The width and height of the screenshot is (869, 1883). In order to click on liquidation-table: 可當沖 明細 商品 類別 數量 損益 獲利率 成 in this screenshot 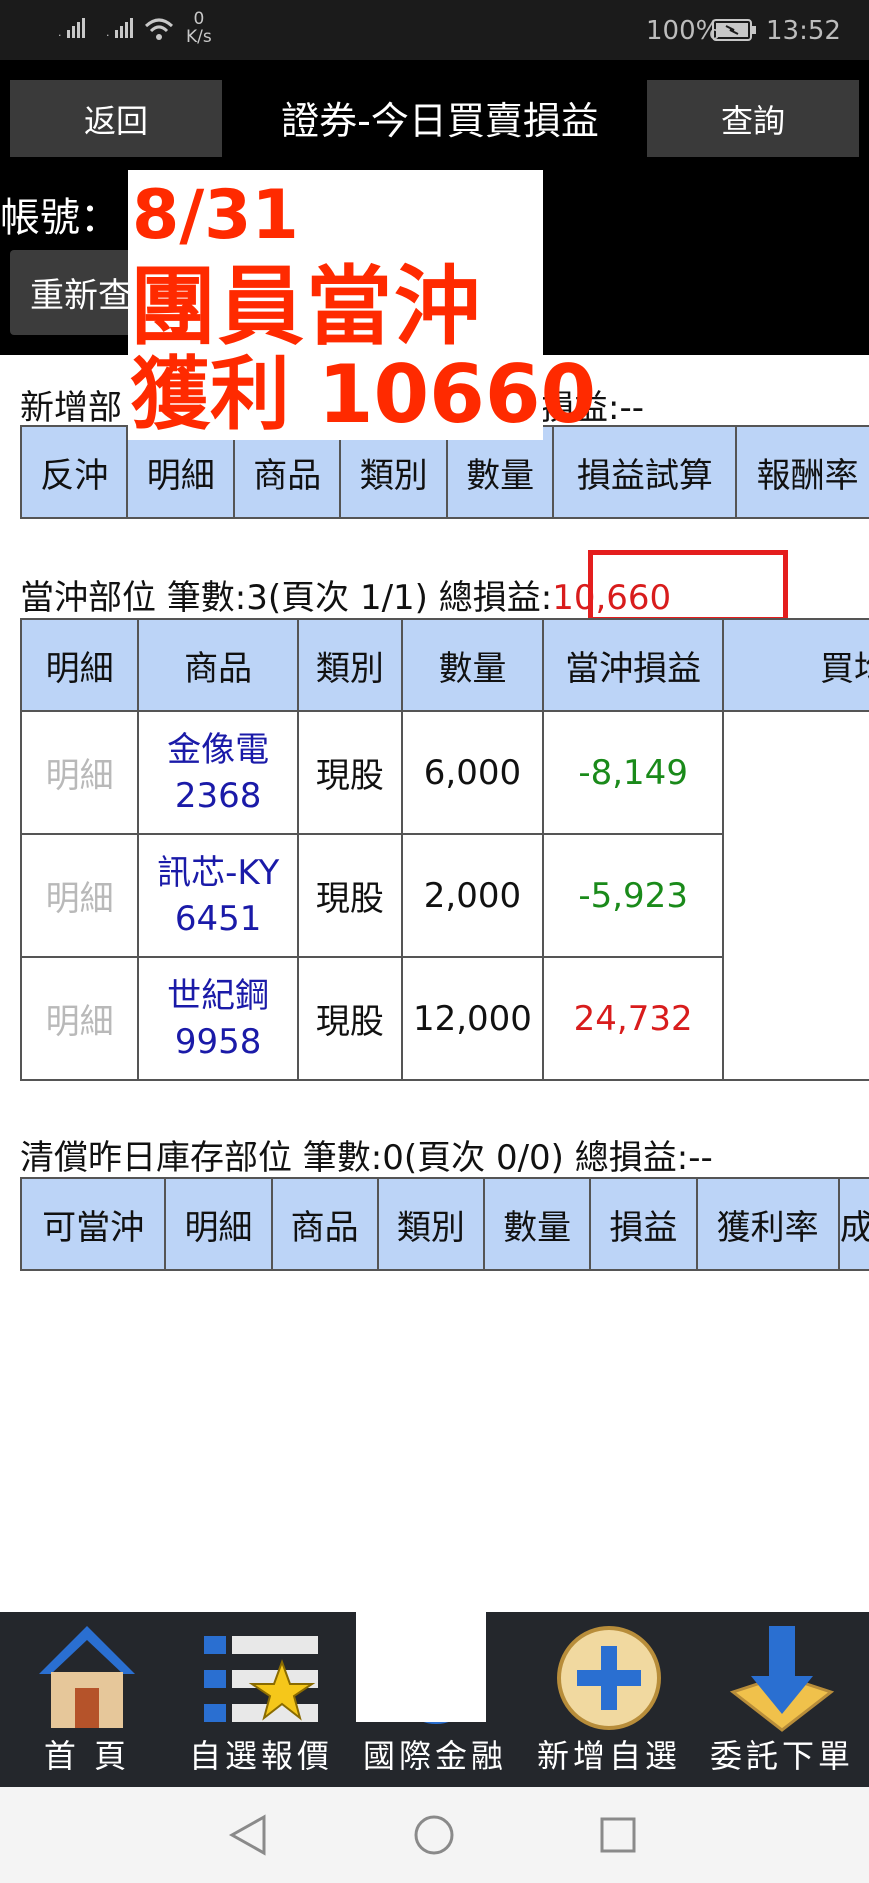, I will do `click(444, 1224)`.